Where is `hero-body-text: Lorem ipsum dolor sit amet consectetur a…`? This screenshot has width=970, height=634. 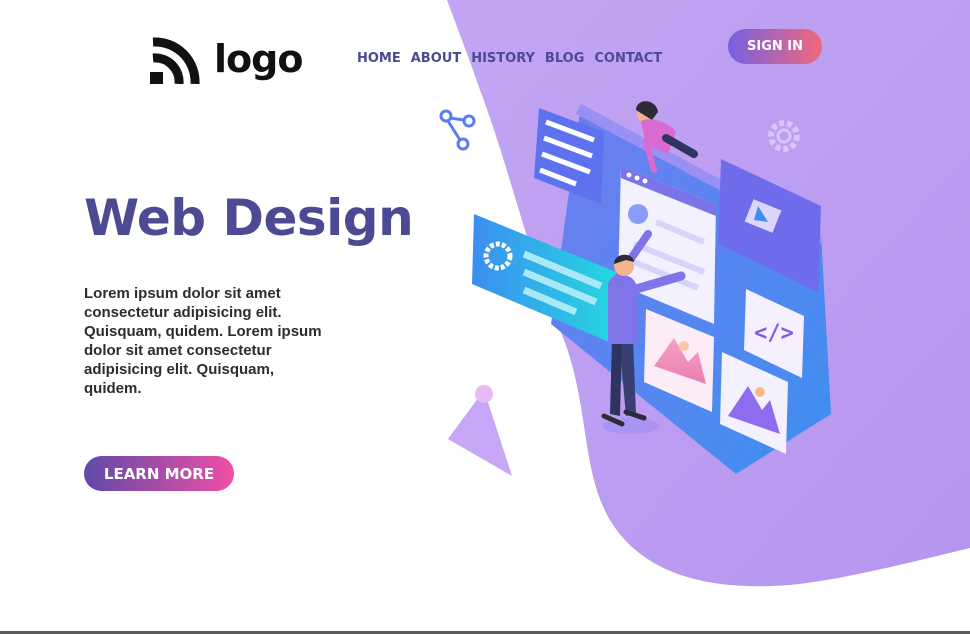 hero-body-text: Lorem ipsum dolor sit amet consectetur a… is located at coordinates (203, 341).